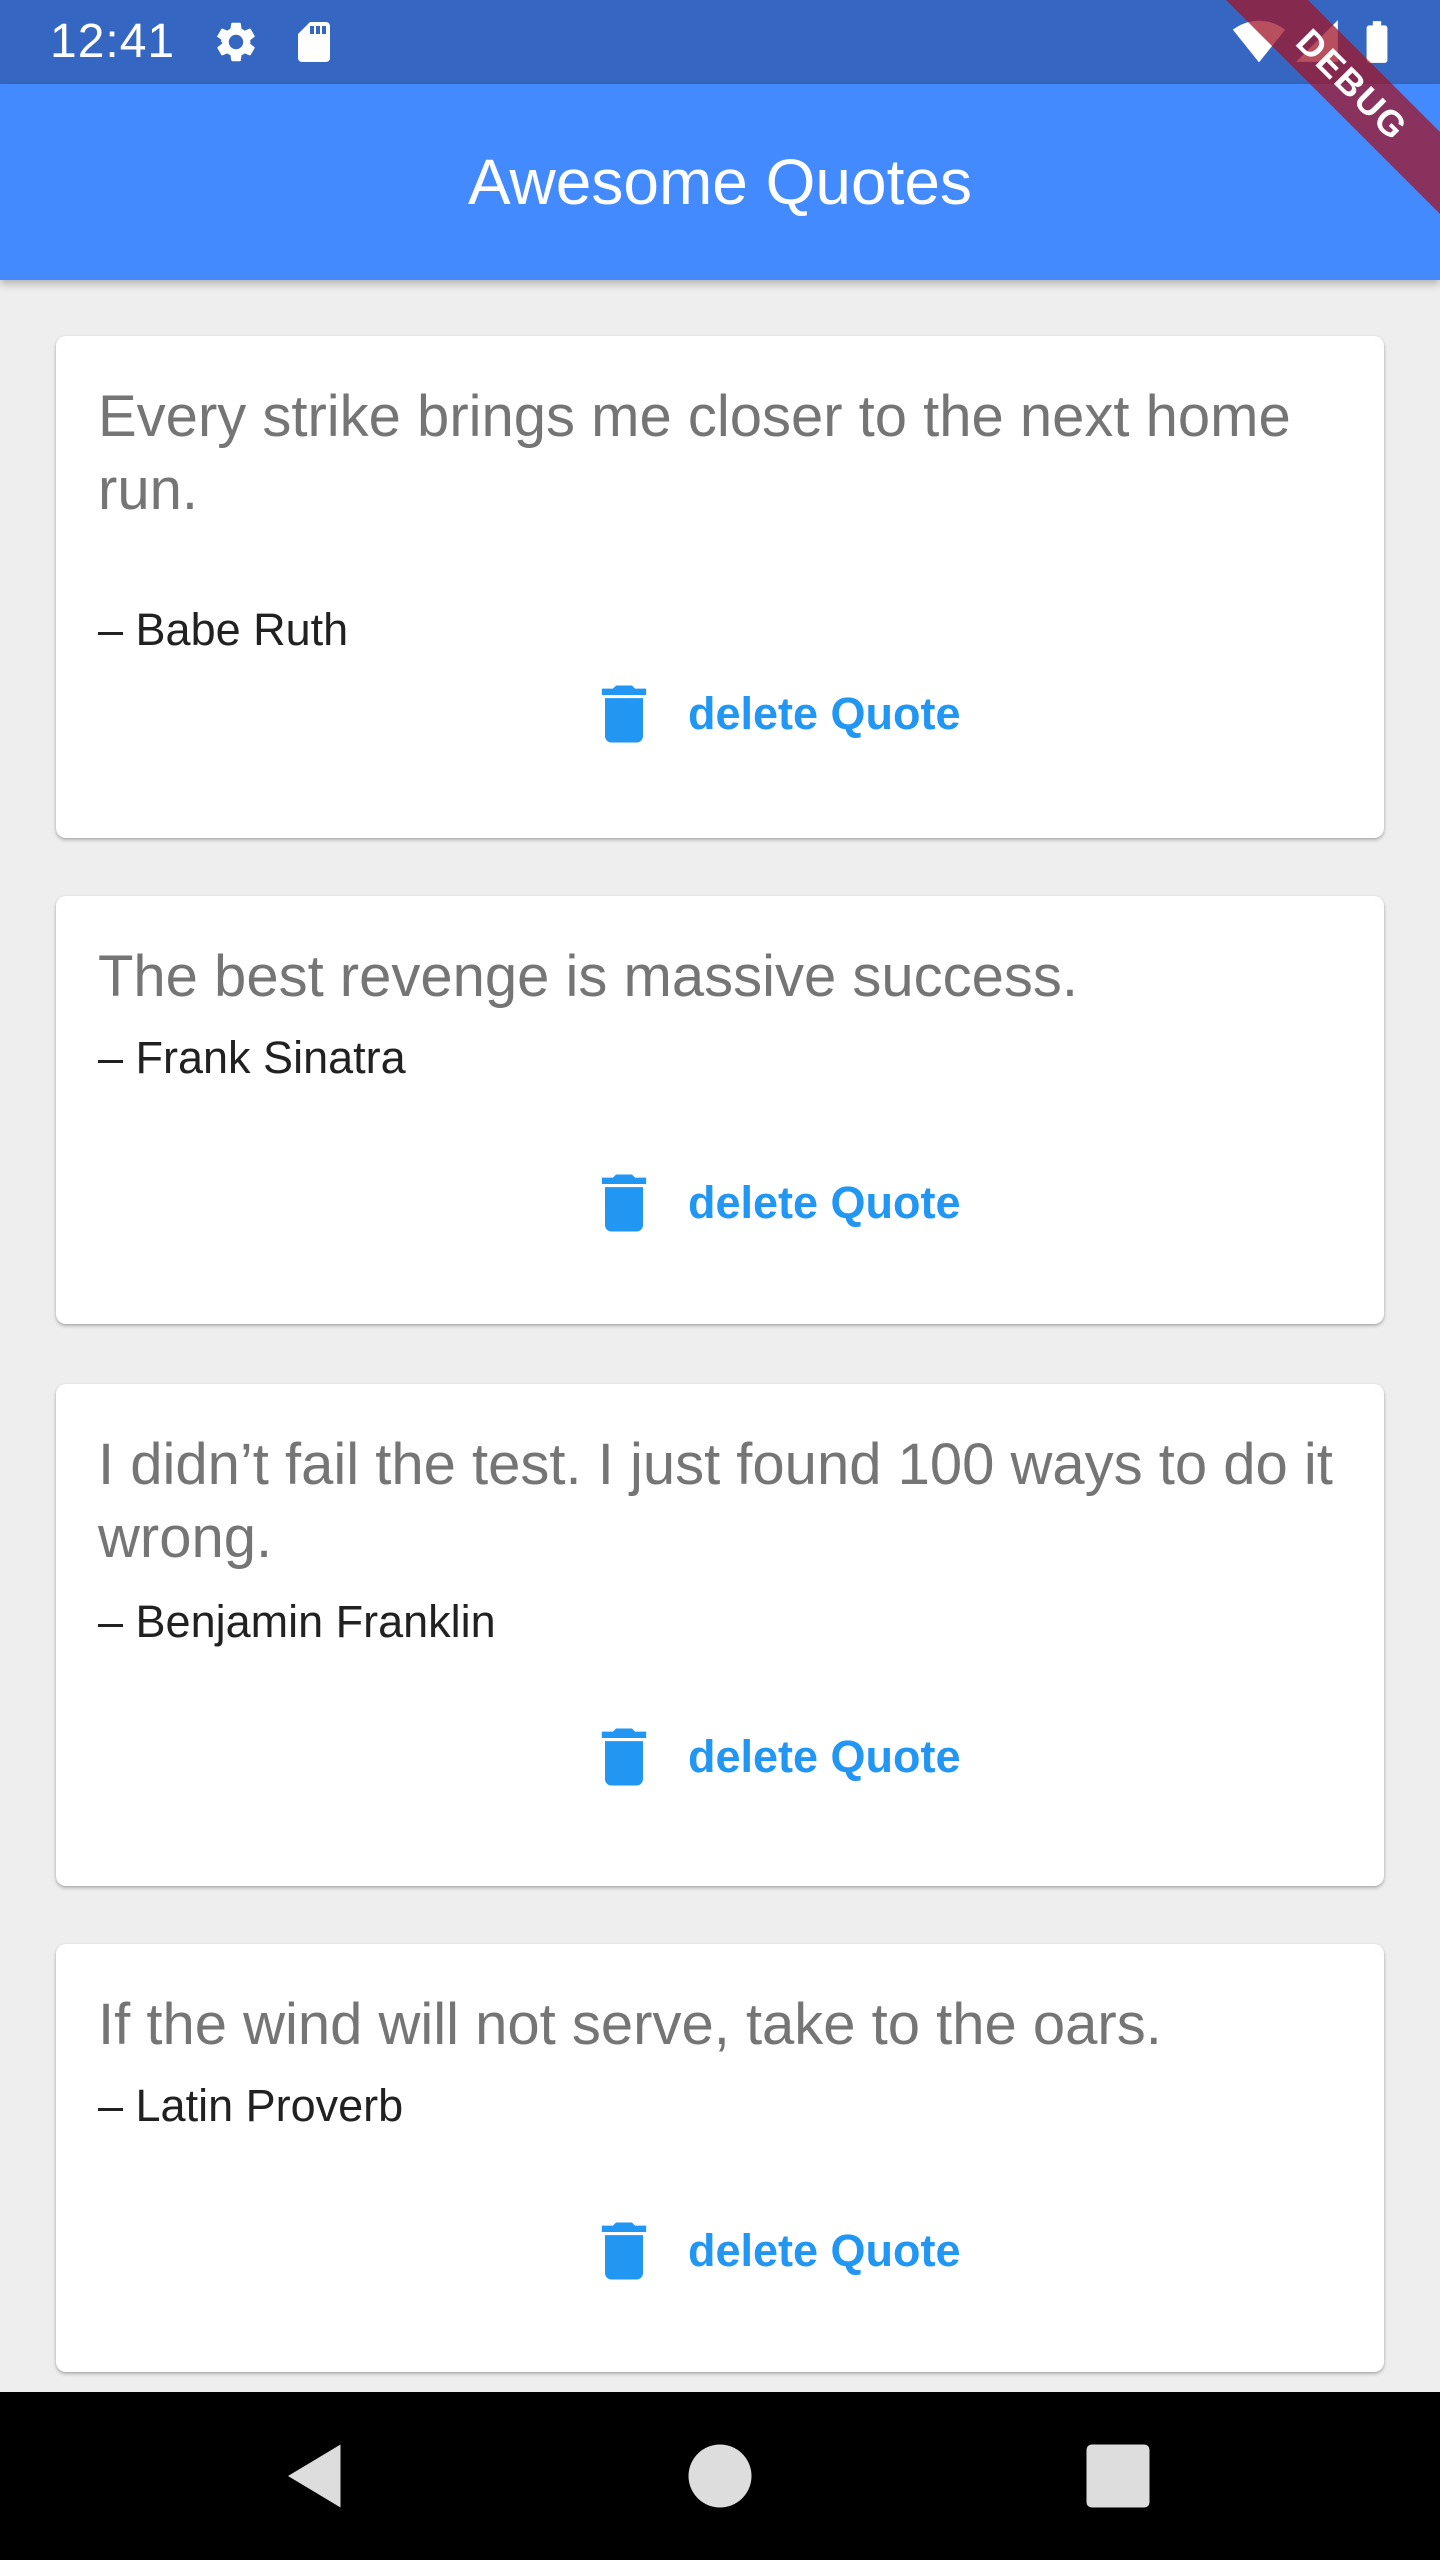 The width and height of the screenshot is (1440, 2560). Describe the element at coordinates (314, 42) in the screenshot. I see `sd-card-icon` at that location.